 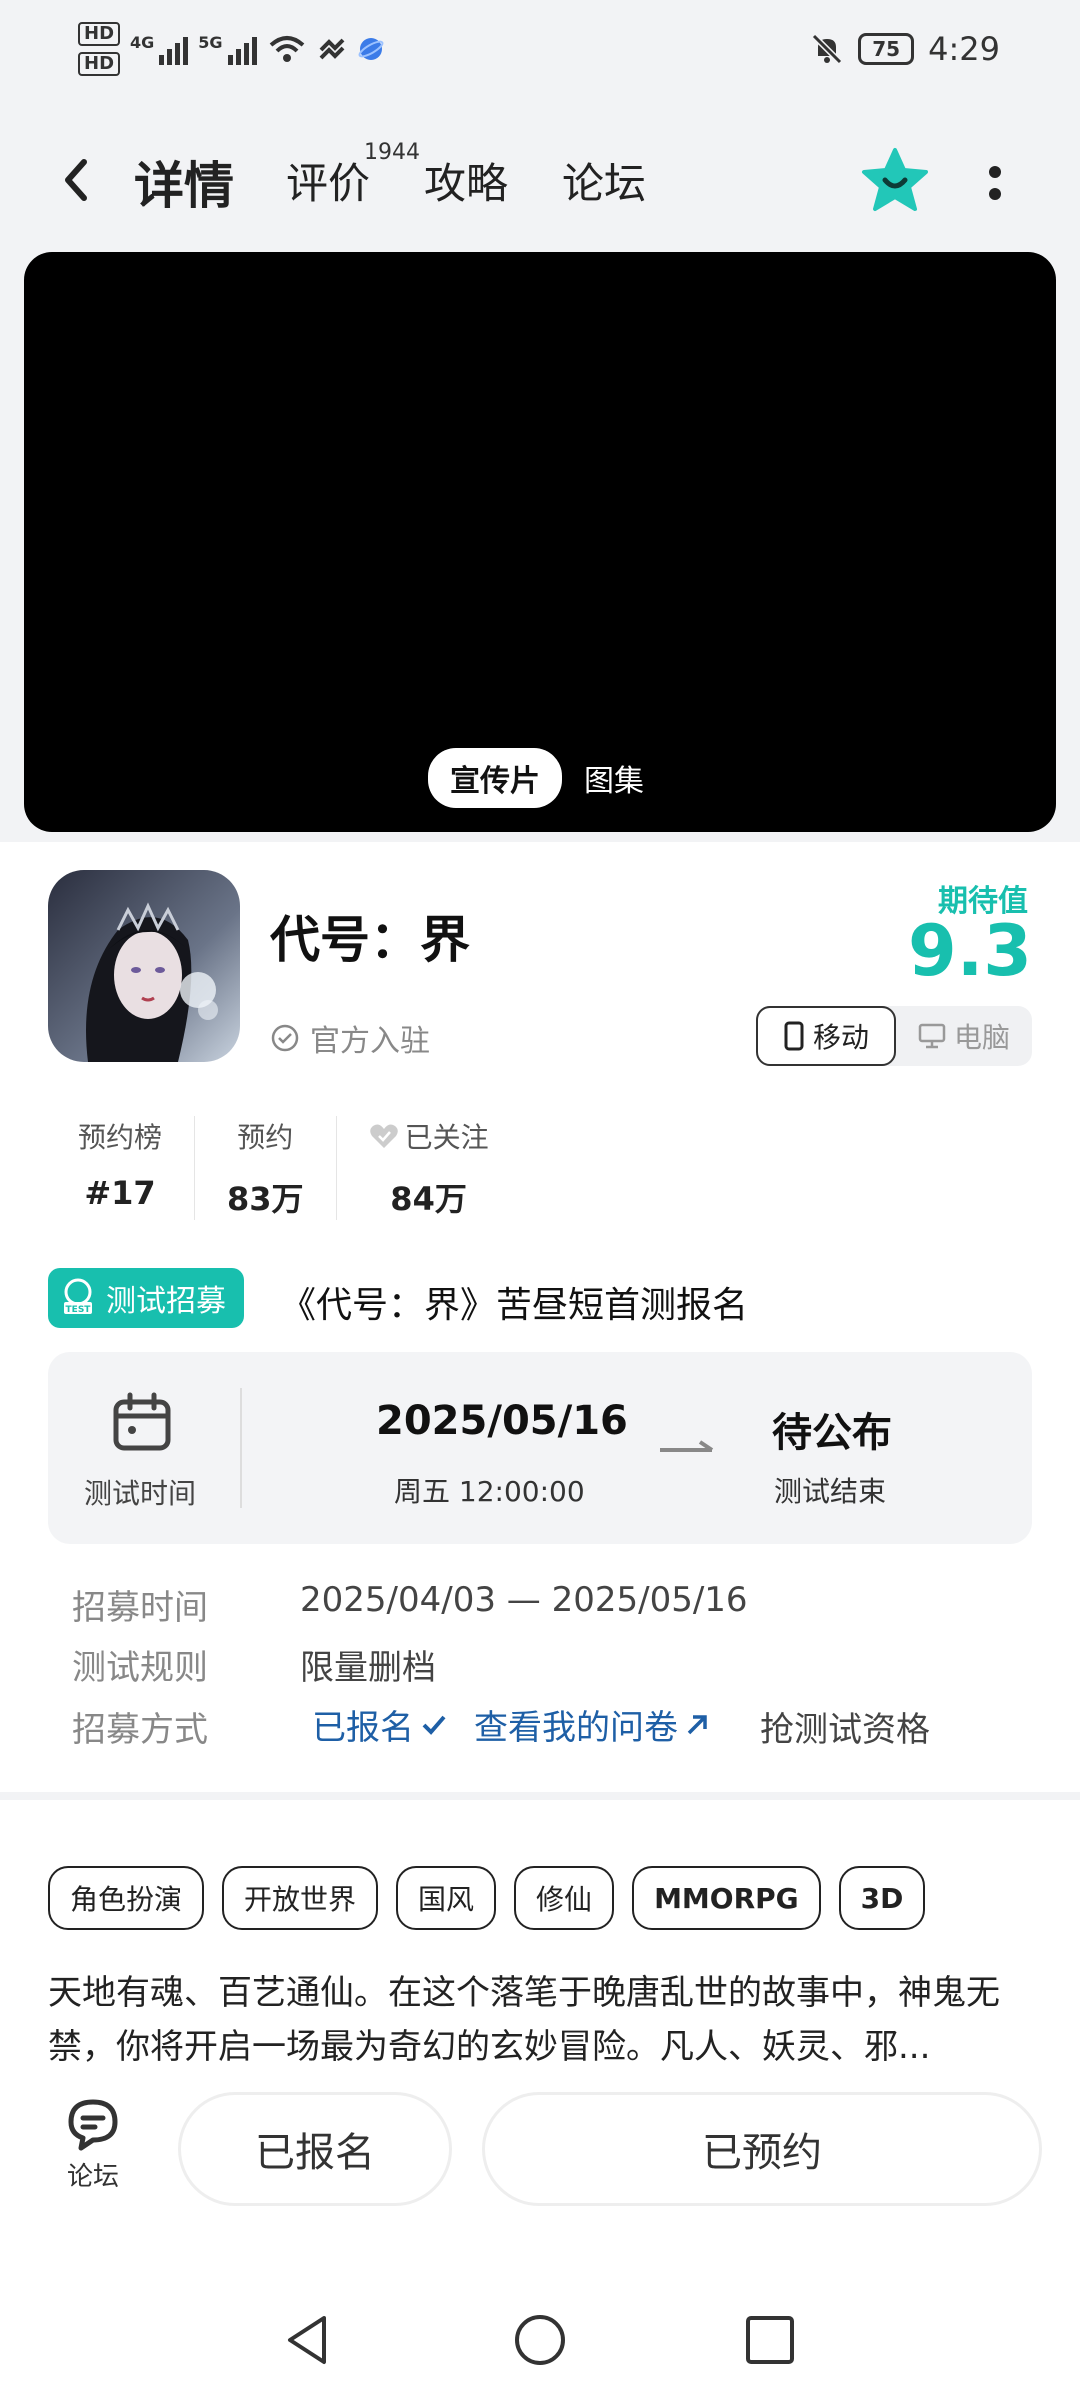 I want to click on tag-item: 修仙, so click(x=564, y=1898).